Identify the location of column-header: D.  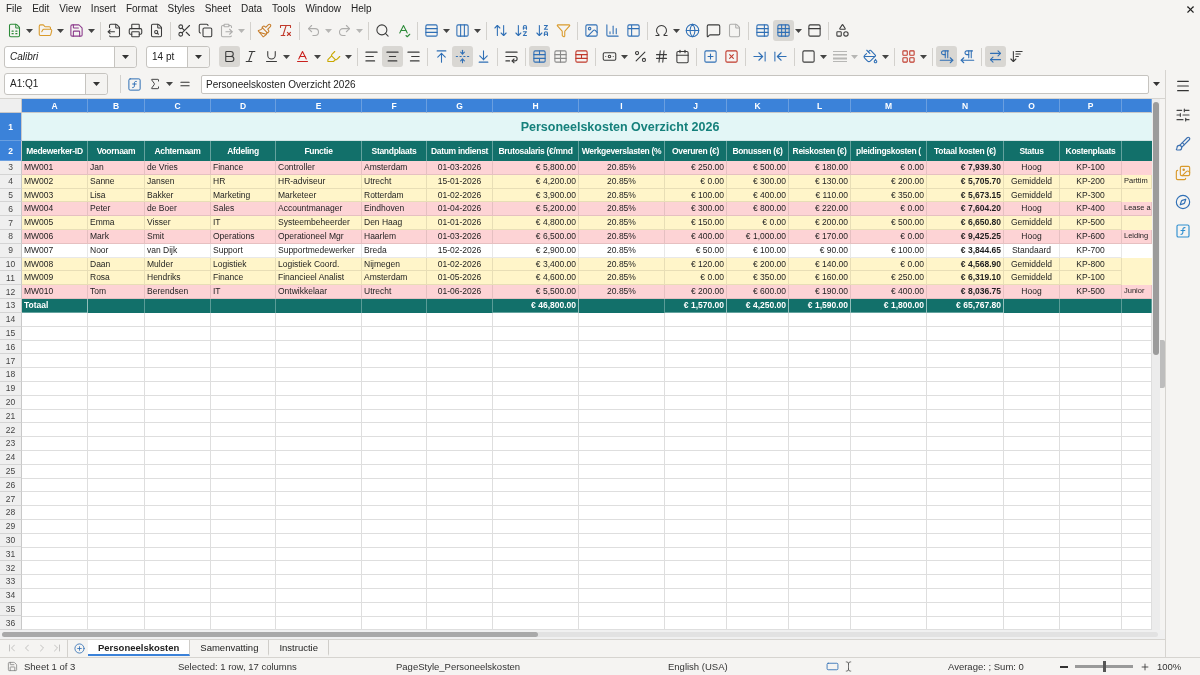
(243, 106).